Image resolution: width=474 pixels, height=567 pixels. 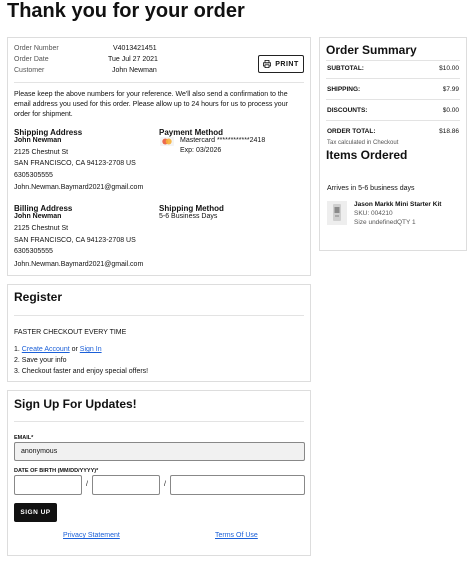 I want to click on dob-label: DATE OF BIRTH (MM/DD/YYYY)*, so click(x=56, y=471).